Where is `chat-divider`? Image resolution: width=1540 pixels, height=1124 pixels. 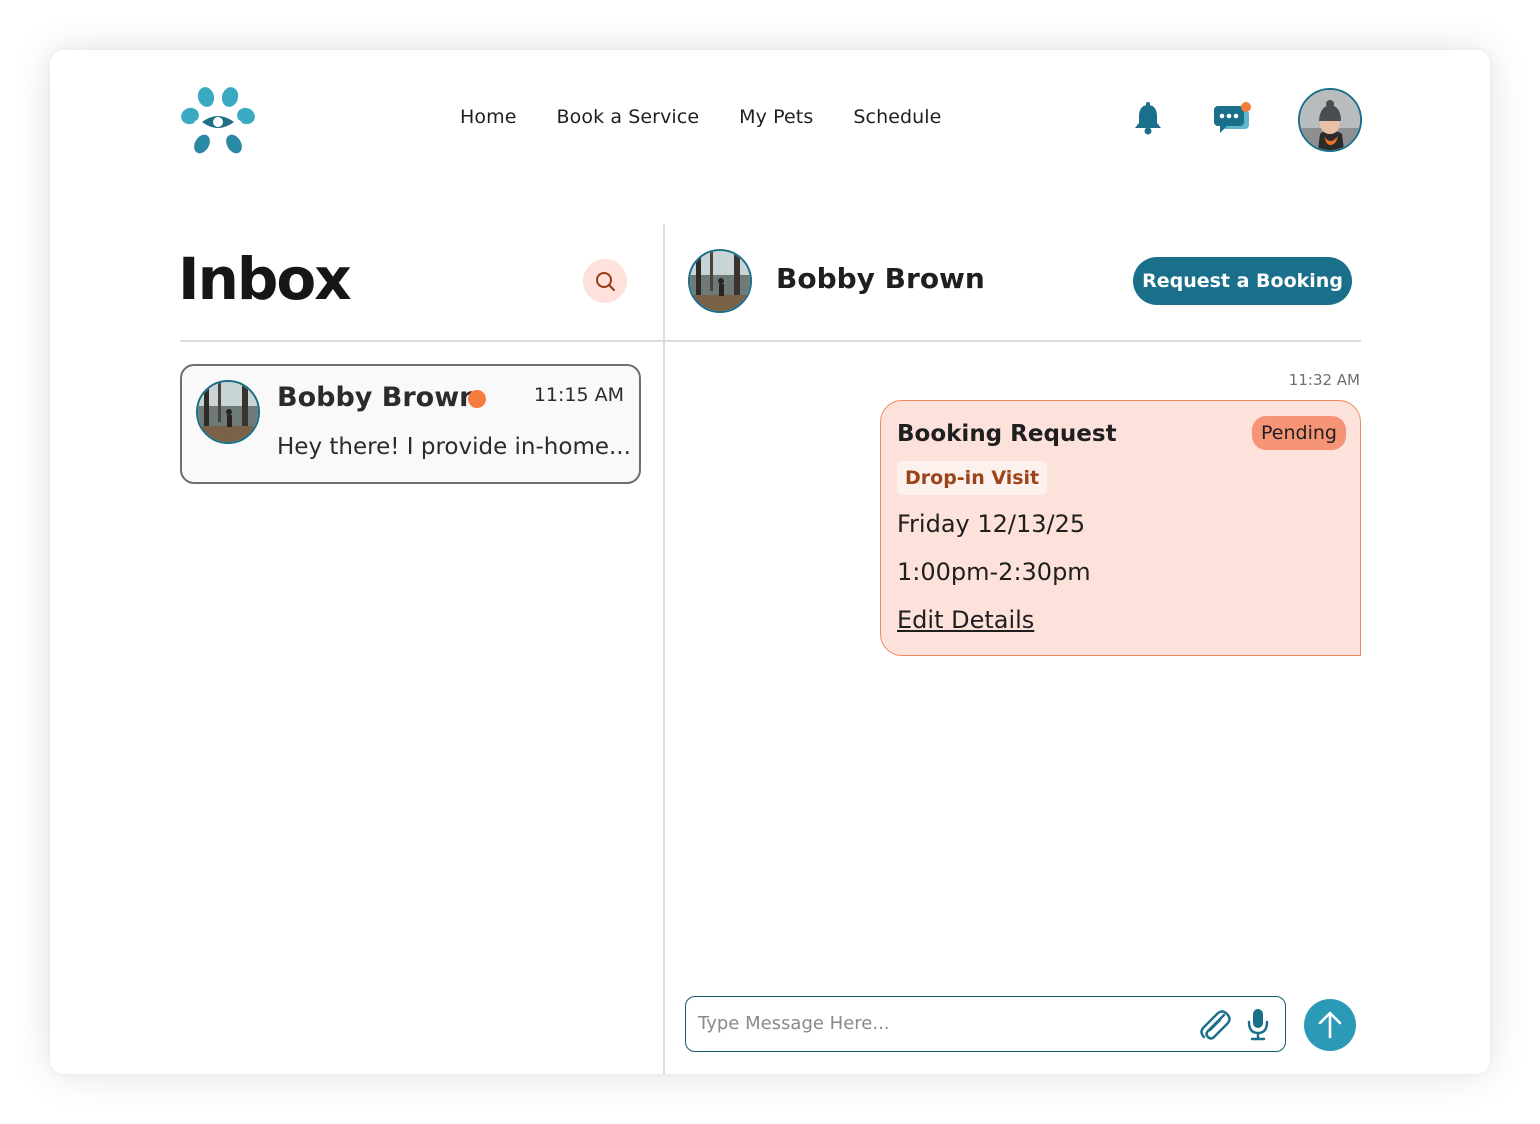 chat-divider is located at coordinates (1013, 341).